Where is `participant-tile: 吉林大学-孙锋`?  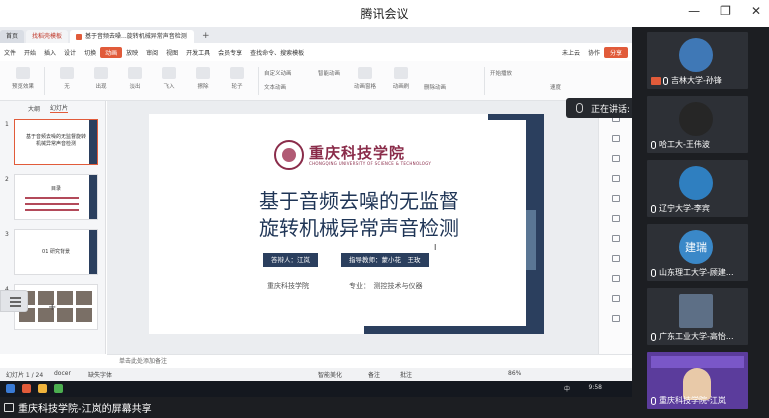
participant-tile: 吉林大学-孙锋 is located at coordinates (697, 60).